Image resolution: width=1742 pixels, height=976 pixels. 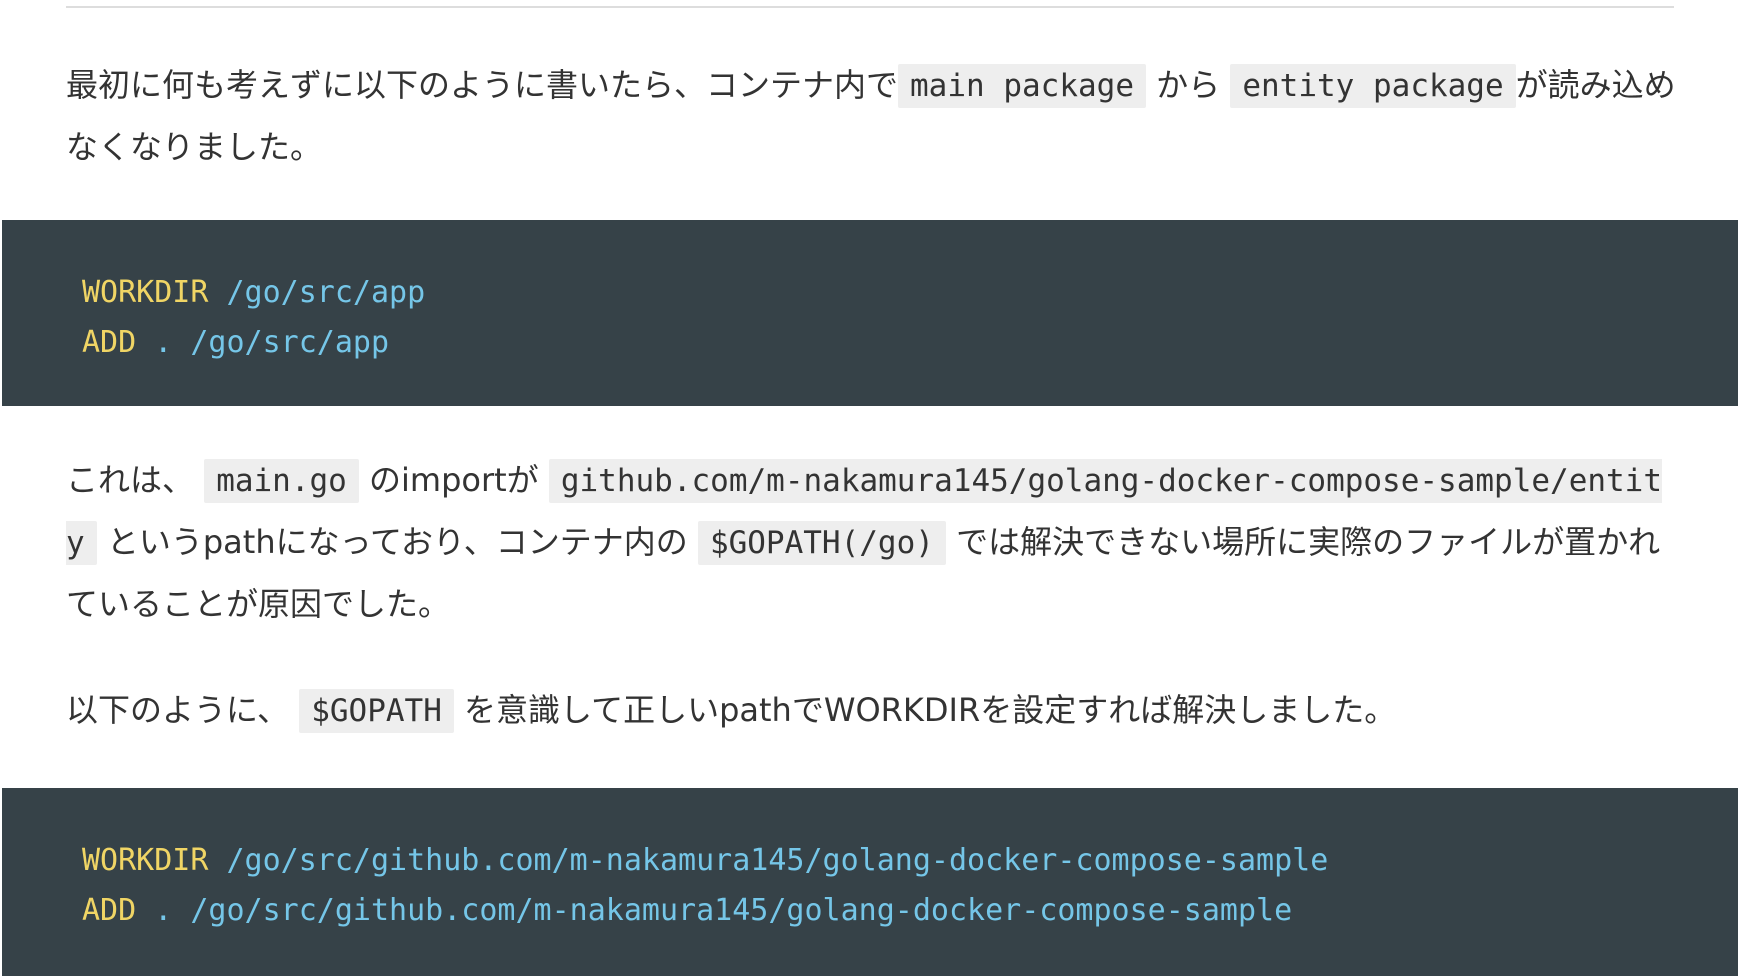 I want to click on paragraph-text: から, so click(x=1188, y=85).